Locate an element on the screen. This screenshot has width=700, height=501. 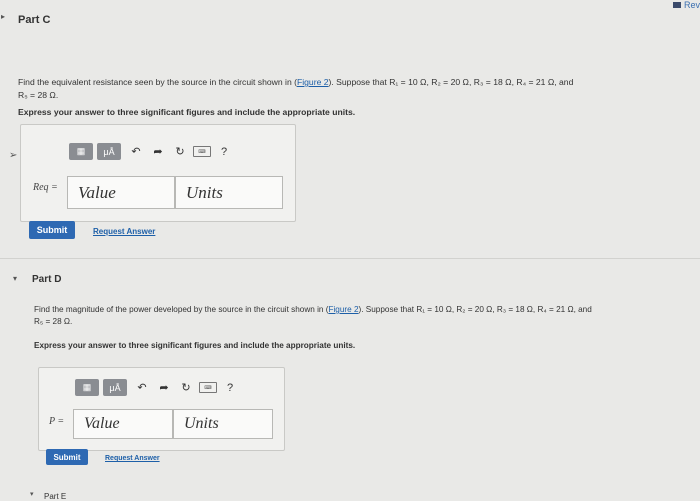
part-e-expand-icon: ▾ is located at coordinates (32, 494).